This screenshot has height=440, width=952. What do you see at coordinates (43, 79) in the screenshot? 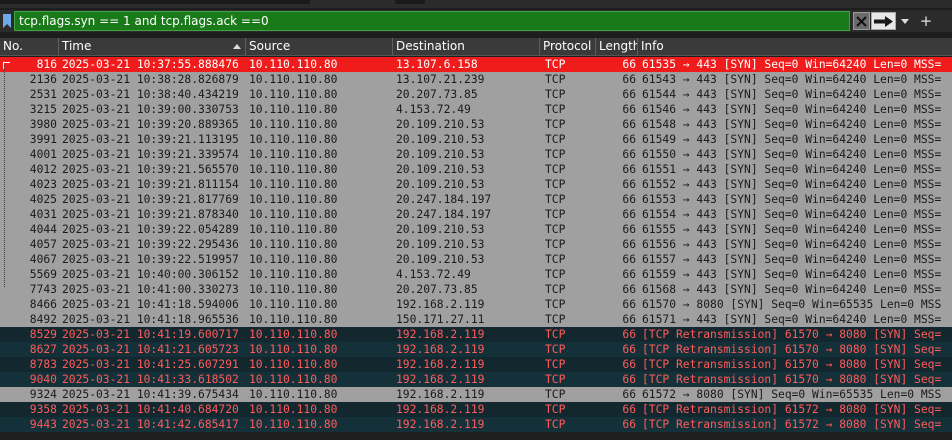
I see `packet-number: 2136` at bounding box center [43, 79].